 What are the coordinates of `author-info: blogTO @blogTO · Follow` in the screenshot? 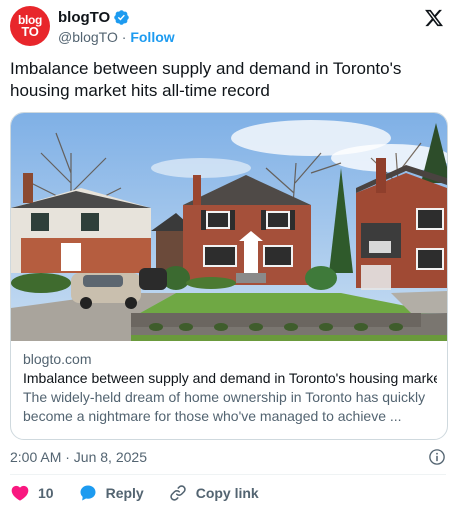 It's located at (116, 27).